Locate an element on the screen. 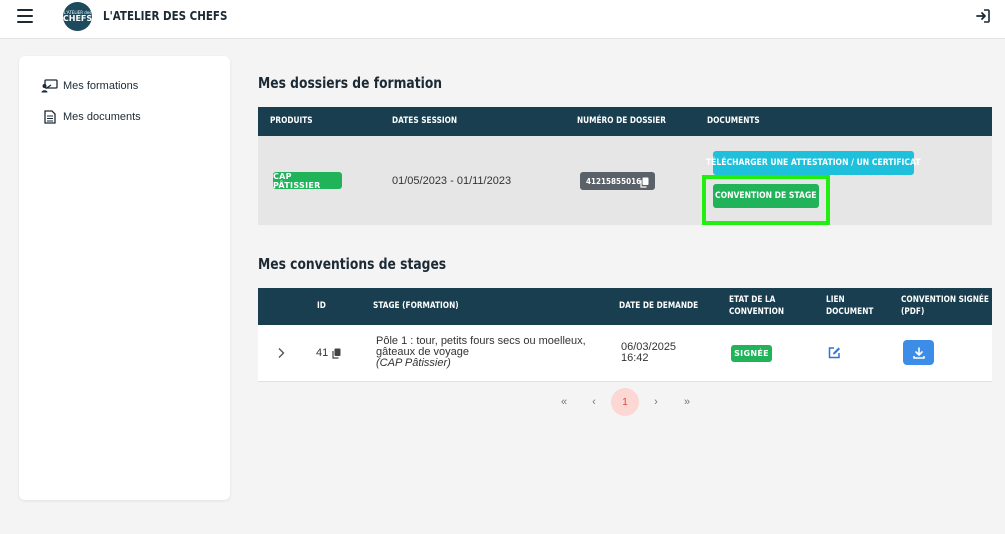 The height and width of the screenshot is (534, 1005). edit-icon is located at coordinates (834, 355).